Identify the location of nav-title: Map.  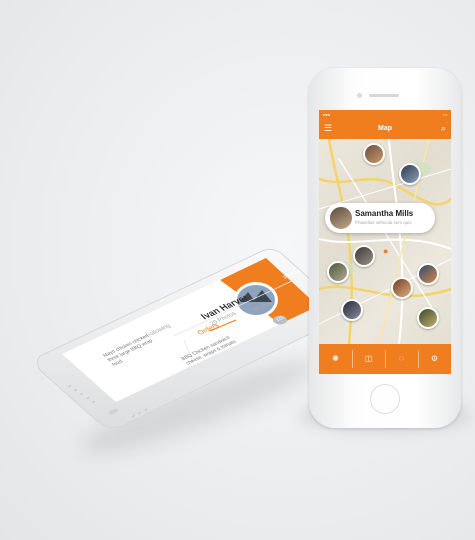
(385, 128).